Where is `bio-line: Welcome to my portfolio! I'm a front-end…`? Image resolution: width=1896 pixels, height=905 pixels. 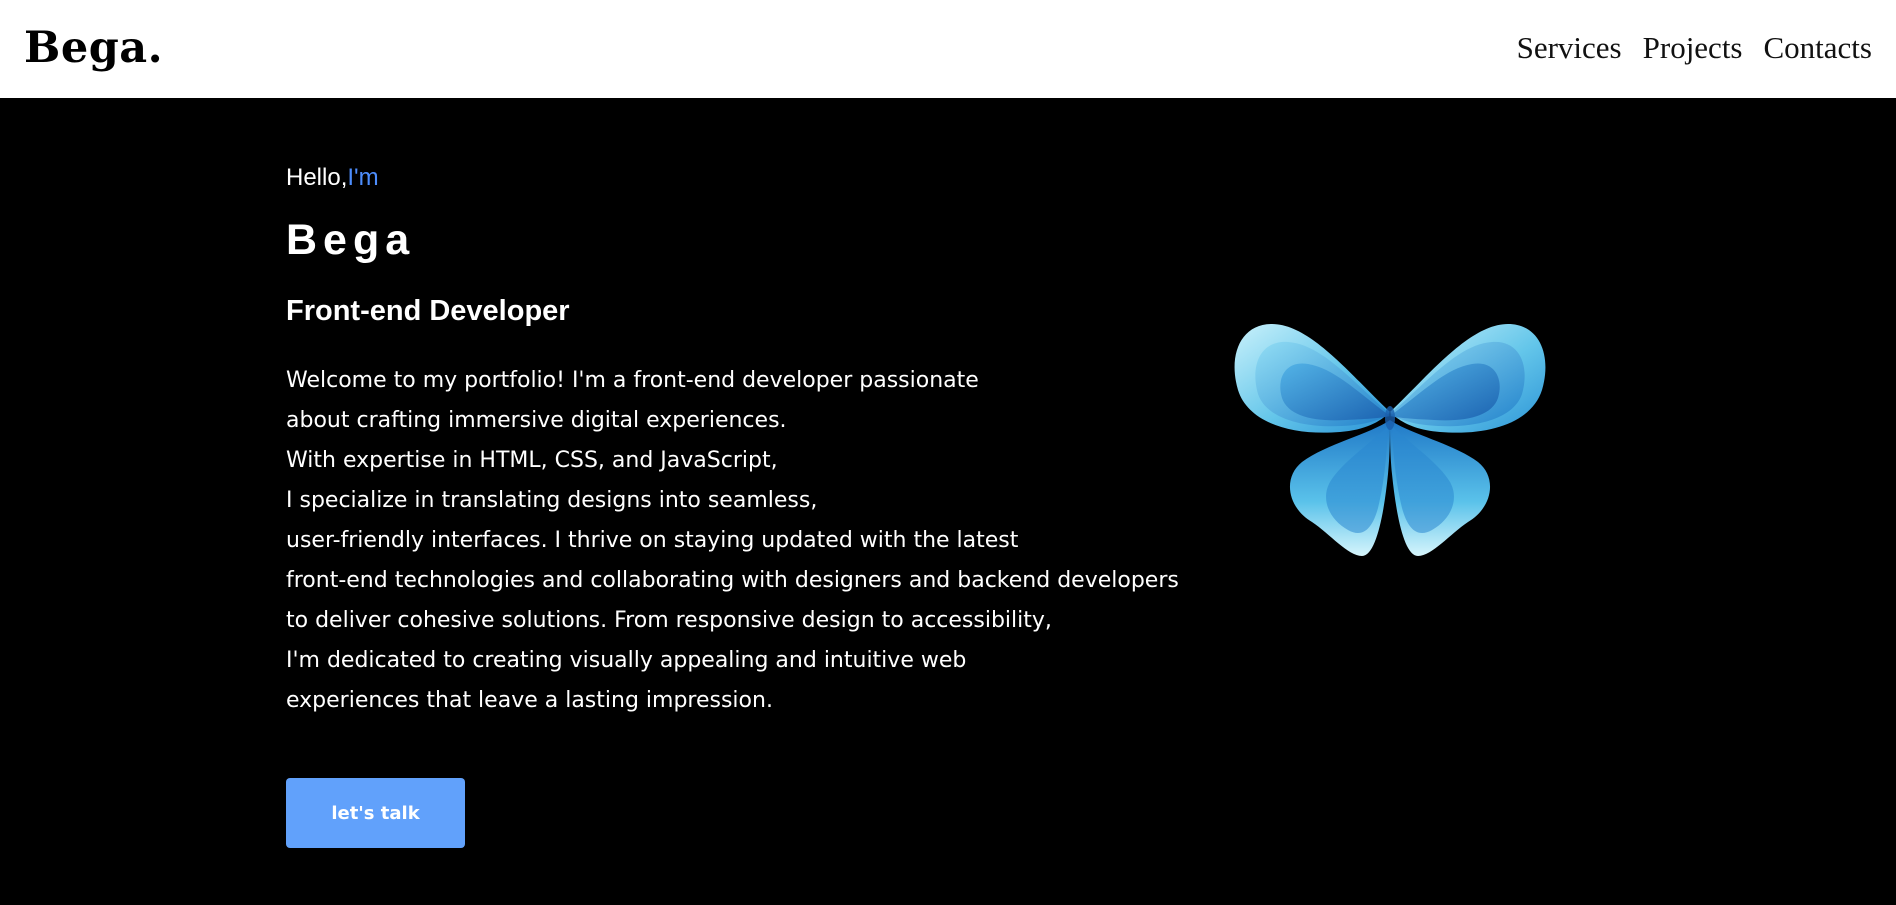
bio-line: Welcome to my portfolio! I'm a front-end… is located at coordinates (632, 380).